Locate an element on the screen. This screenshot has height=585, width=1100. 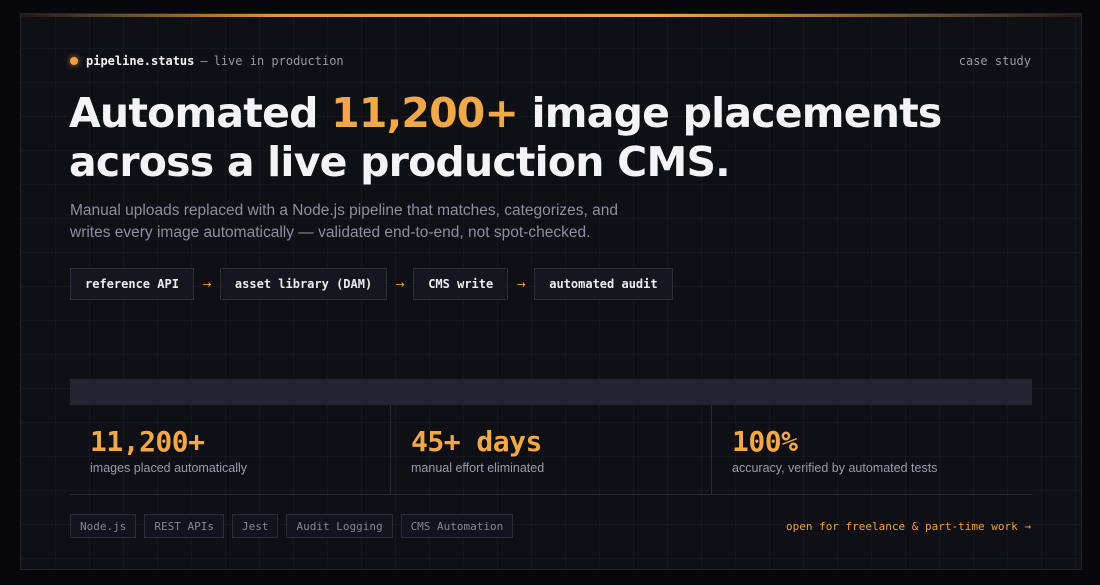
stat-effort-eliminated: 45+ days manual effort eliminated is located at coordinates (551, 449).